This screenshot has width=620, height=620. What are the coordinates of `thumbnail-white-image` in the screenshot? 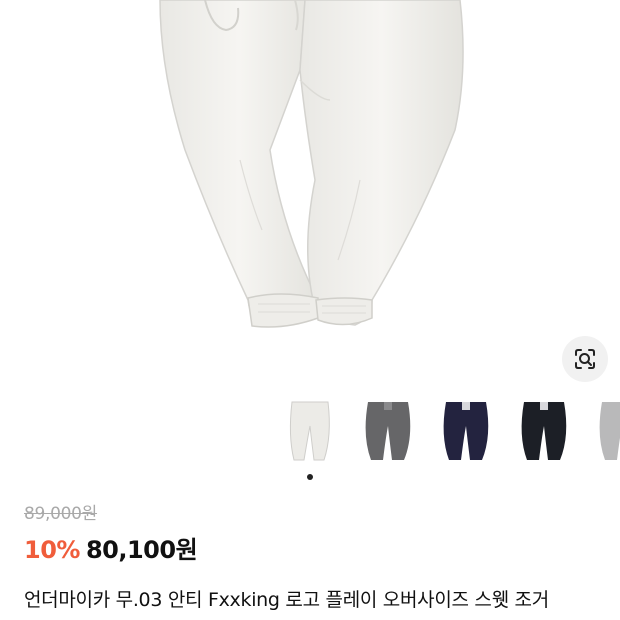 It's located at (309, 431).